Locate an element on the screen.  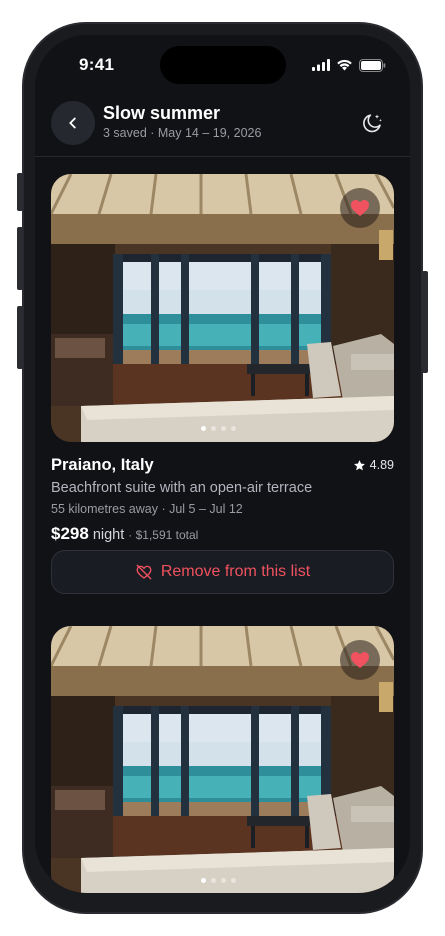
listing-location: Praiano, Italy is located at coordinates (102, 465).